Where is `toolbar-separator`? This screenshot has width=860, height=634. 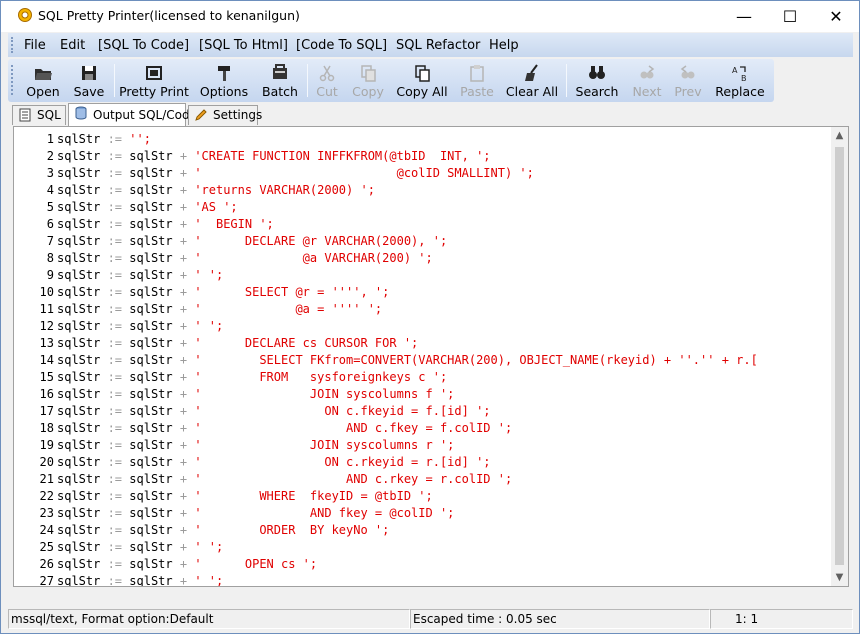
toolbar-separator is located at coordinates (307, 80).